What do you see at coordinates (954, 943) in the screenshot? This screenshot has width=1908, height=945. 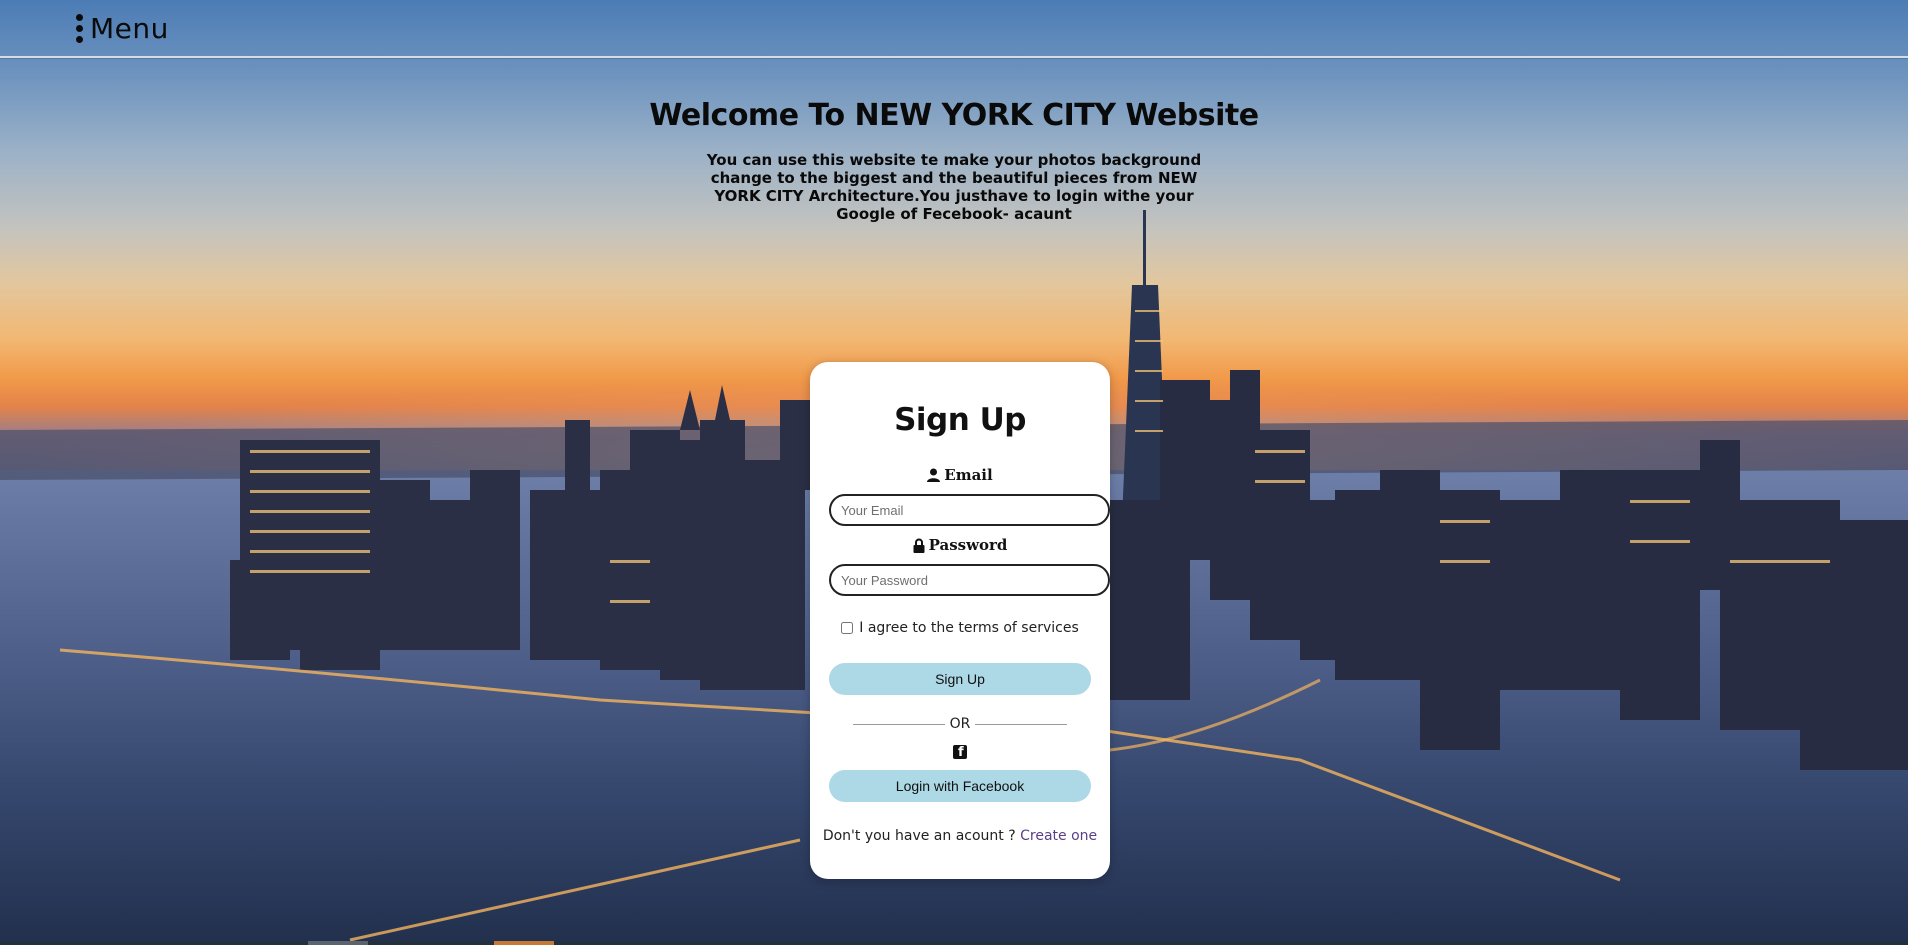 I see `bottom-strip` at bounding box center [954, 943].